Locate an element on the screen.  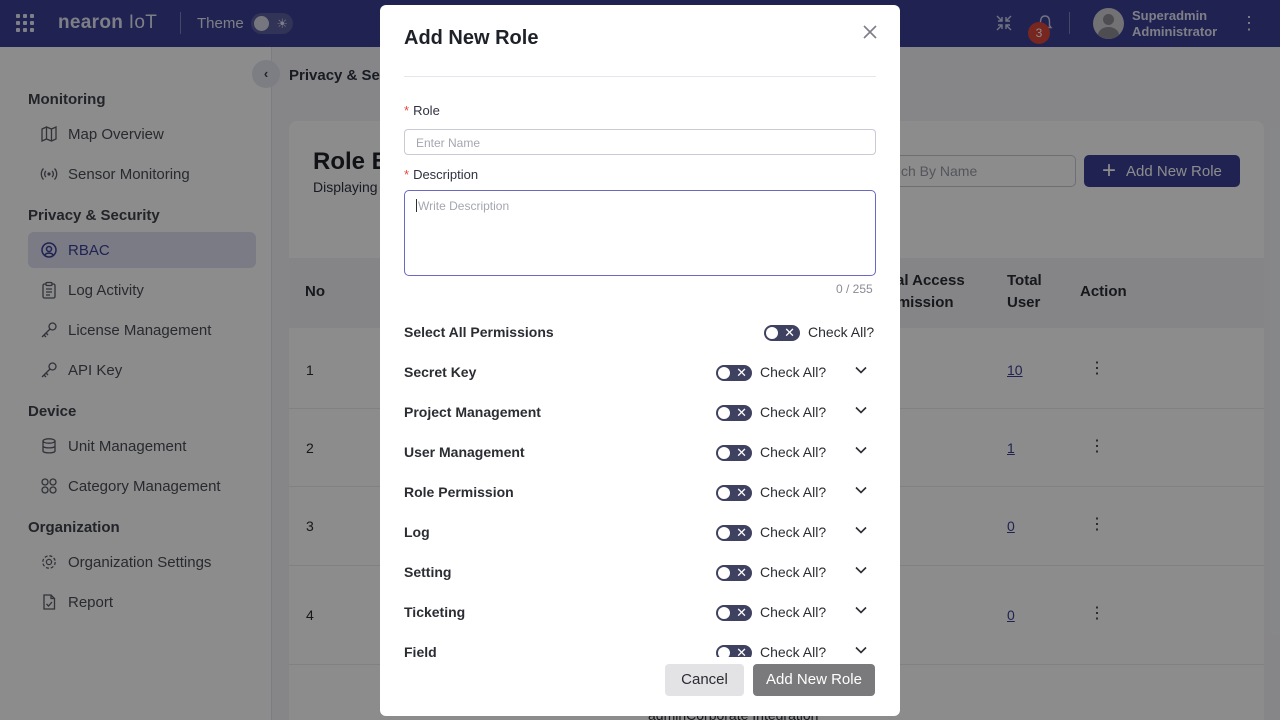
permission-row-role-permission: Role Permission ✕ Check All? is located at coordinates (640, 493).